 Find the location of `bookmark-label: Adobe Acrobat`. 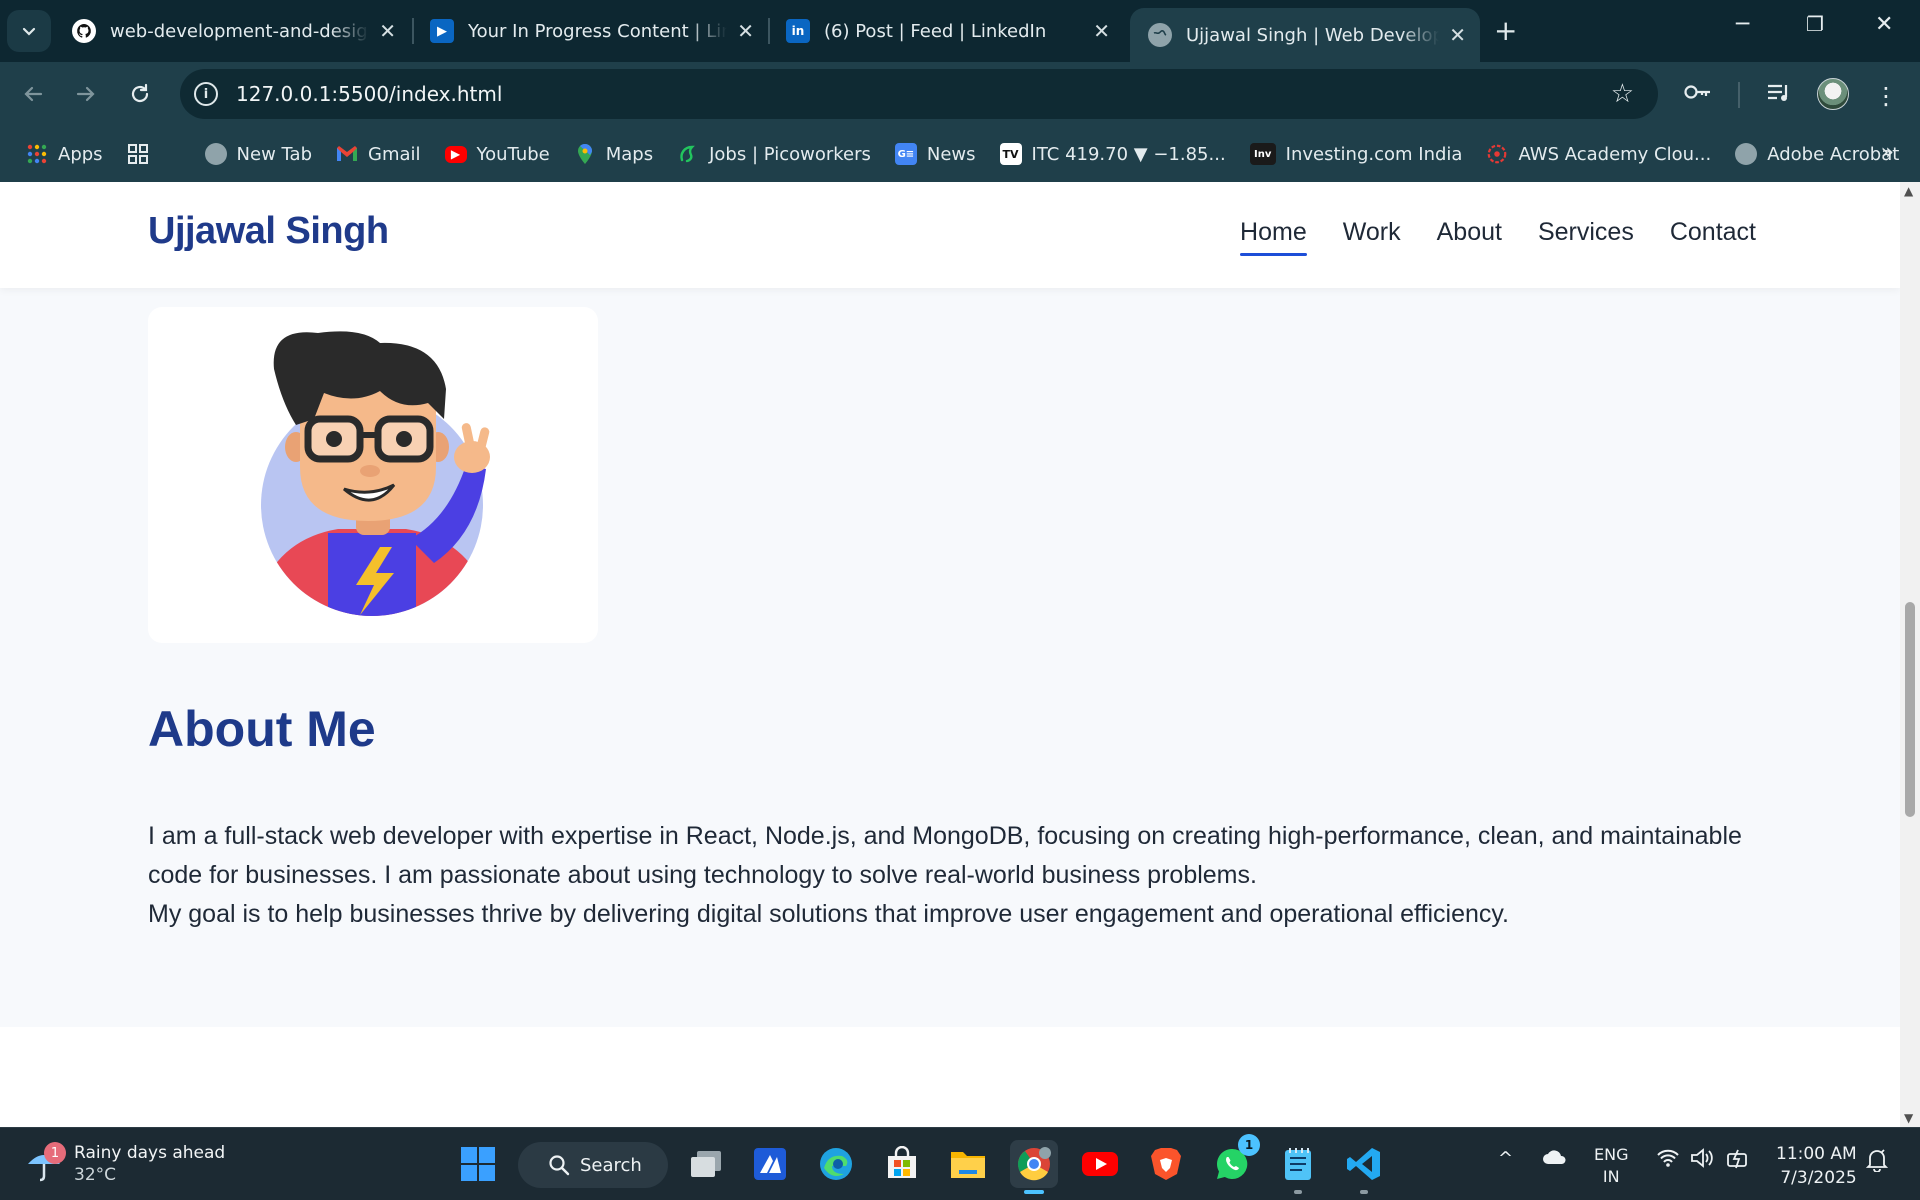

bookmark-label: Adobe Acrobat is located at coordinates (1833, 154).